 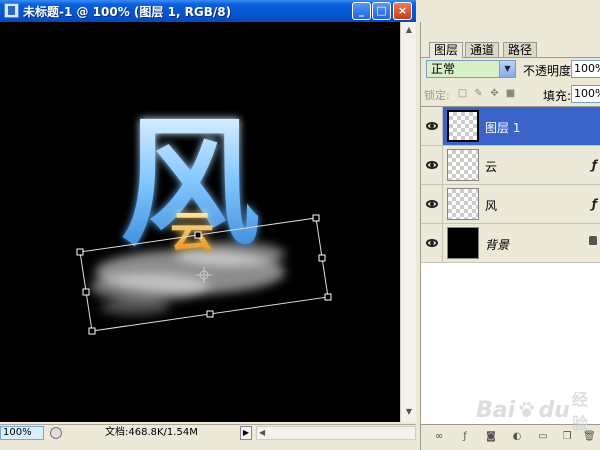 What do you see at coordinates (402, 11) in the screenshot?
I see `close-button: ×` at bounding box center [402, 11].